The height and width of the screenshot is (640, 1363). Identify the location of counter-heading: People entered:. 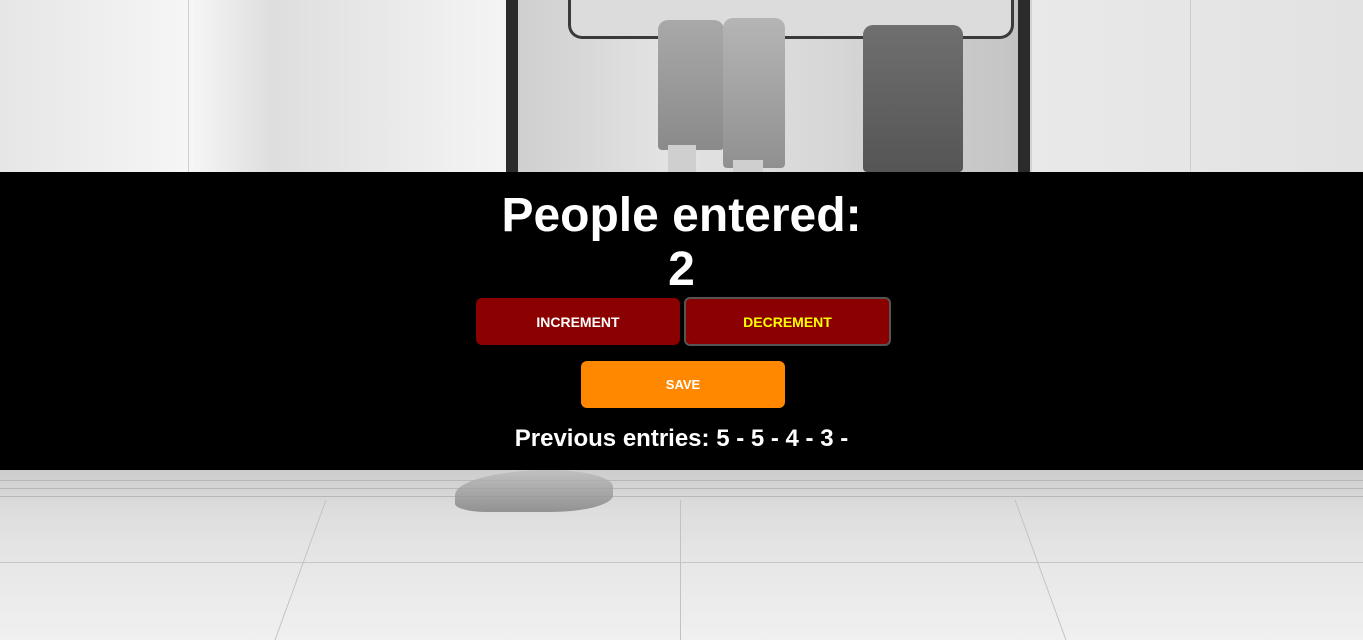
(681, 215).